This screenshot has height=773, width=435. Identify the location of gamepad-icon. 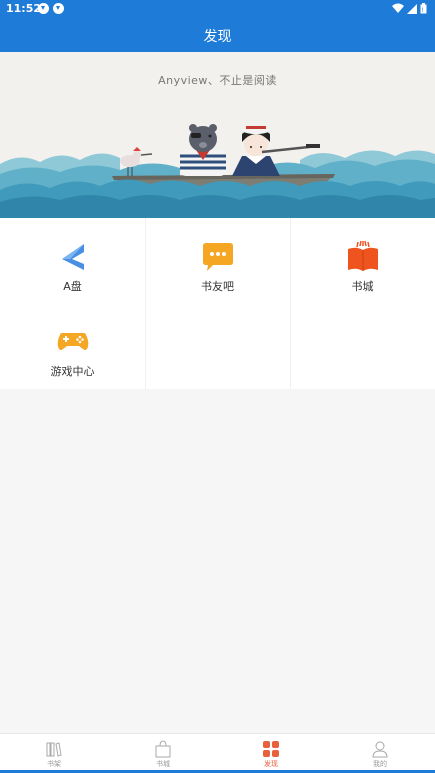
(72, 341).